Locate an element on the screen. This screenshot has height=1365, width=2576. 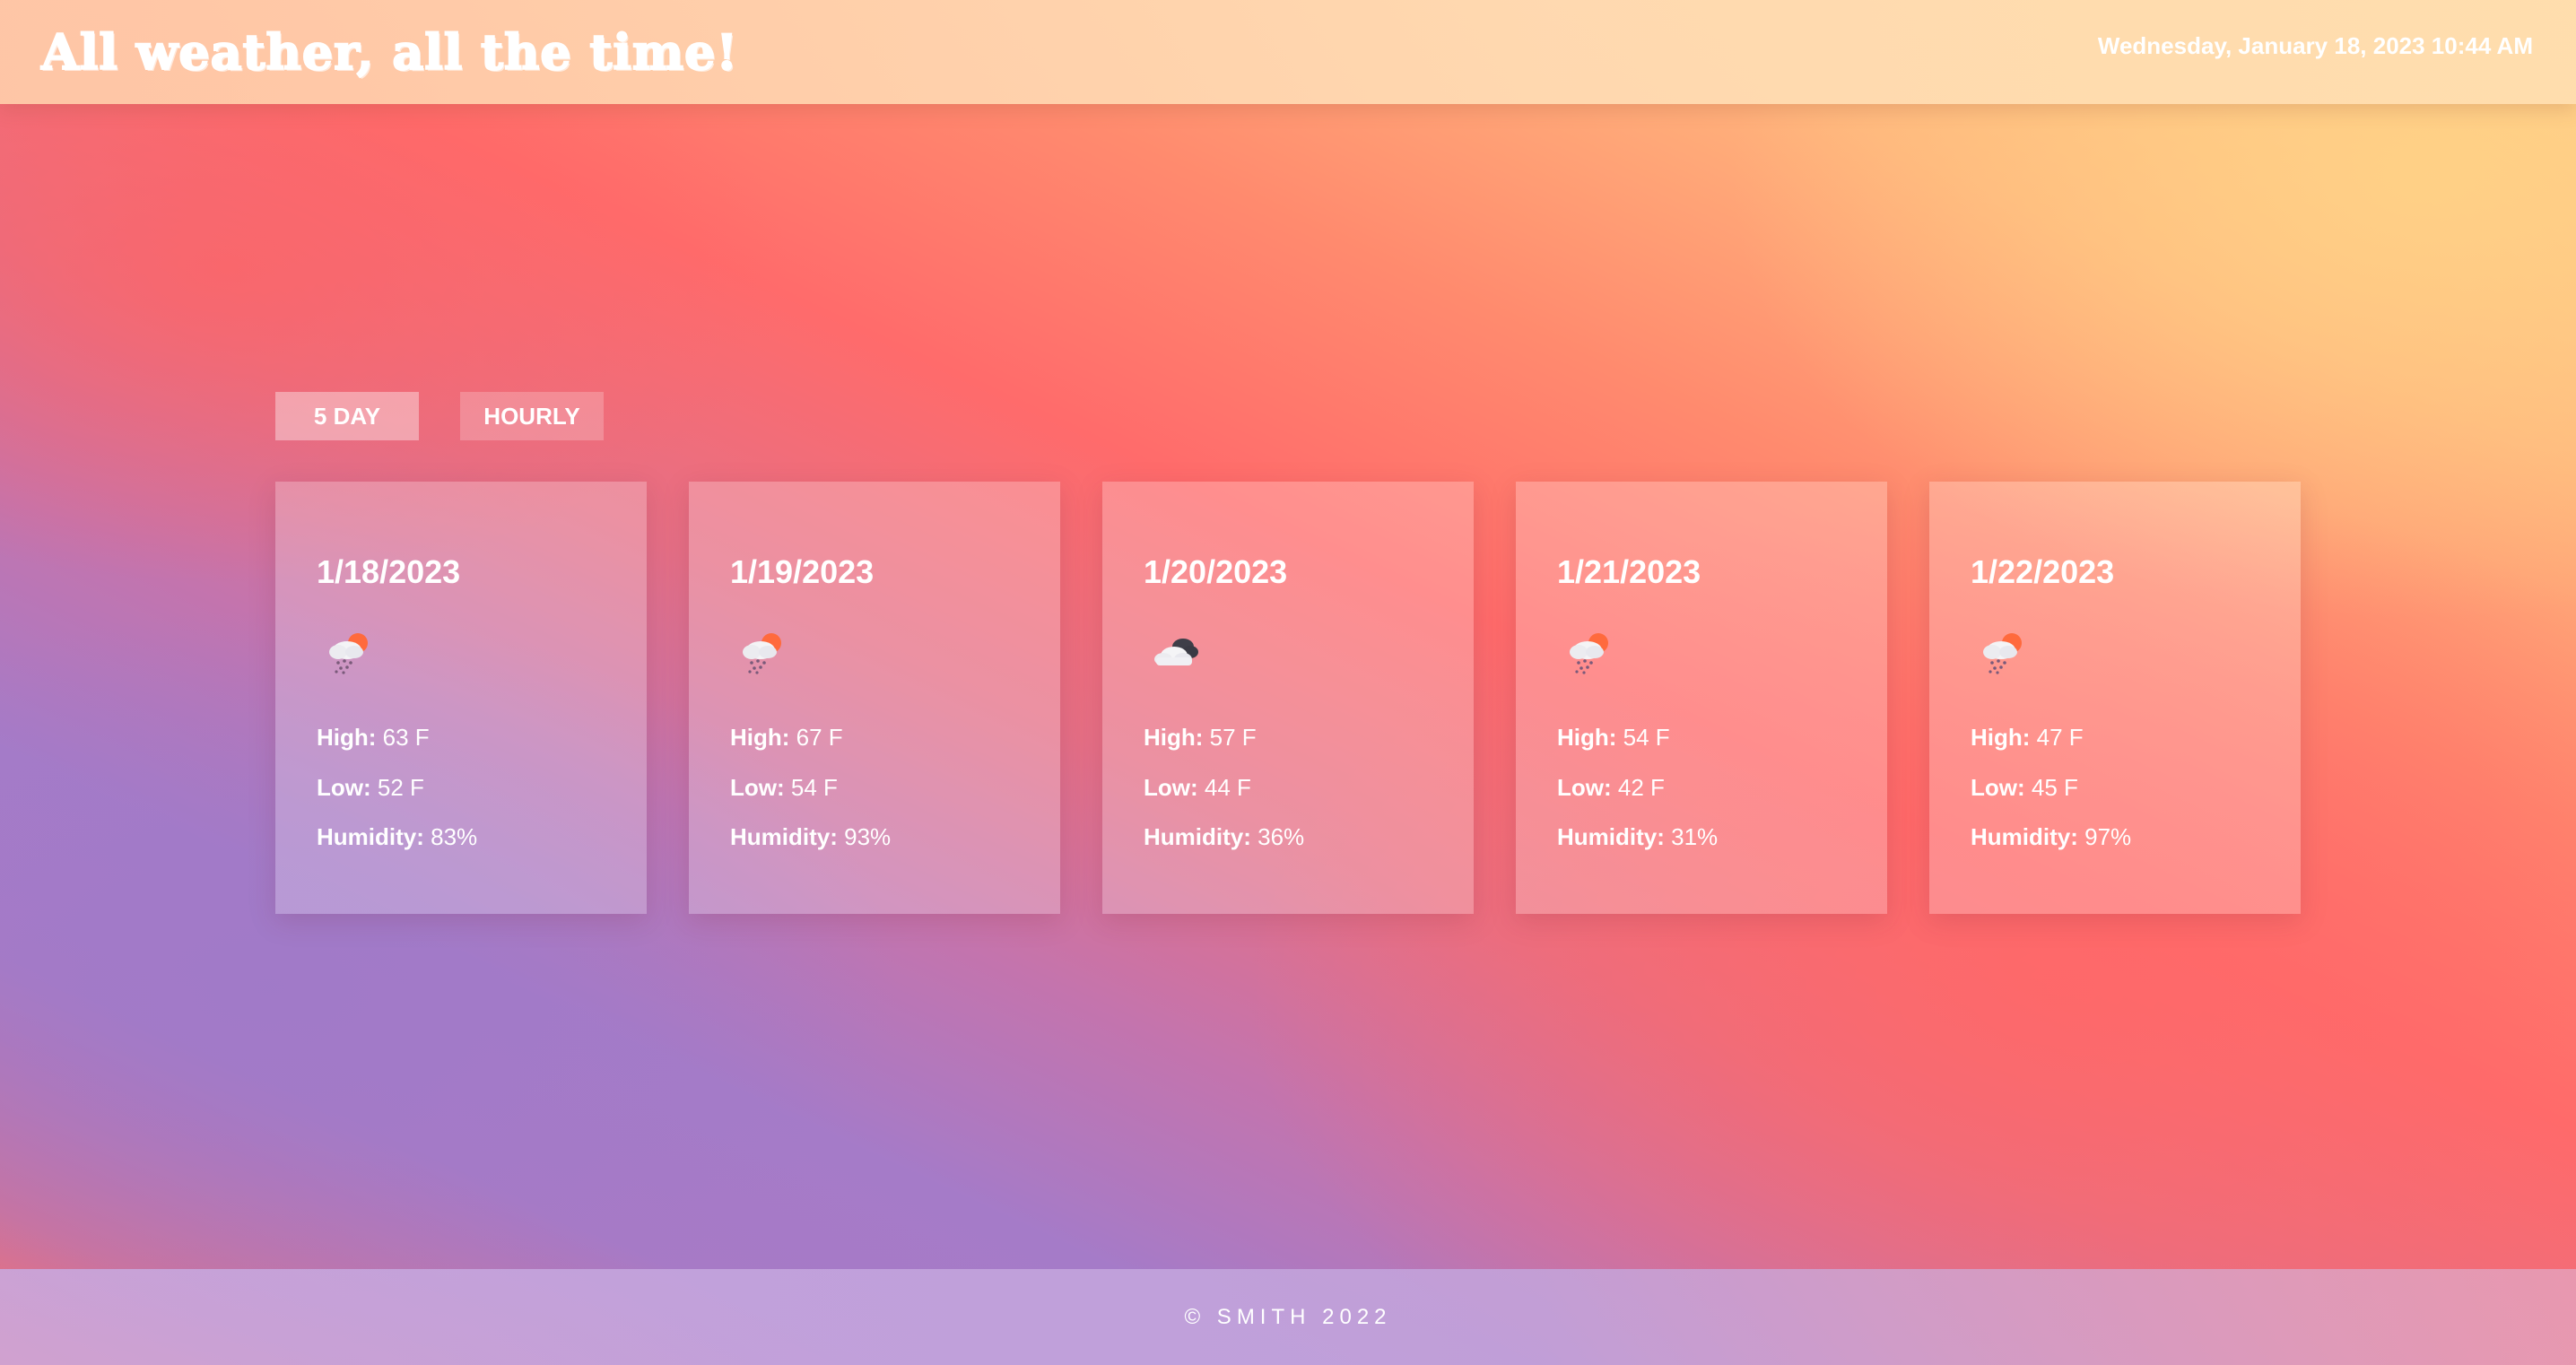
high-value: 47 F is located at coordinates (2060, 737).